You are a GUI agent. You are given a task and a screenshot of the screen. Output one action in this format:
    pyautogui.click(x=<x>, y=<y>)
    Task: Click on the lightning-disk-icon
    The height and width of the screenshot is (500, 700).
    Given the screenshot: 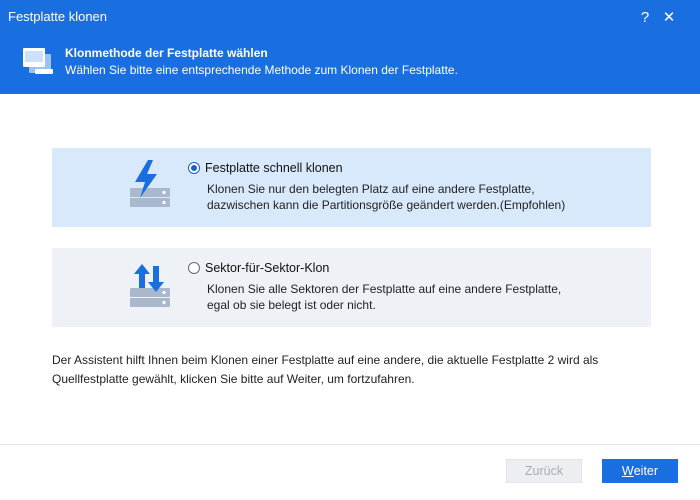 What is the action you would take?
    pyautogui.click(x=150, y=183)
    